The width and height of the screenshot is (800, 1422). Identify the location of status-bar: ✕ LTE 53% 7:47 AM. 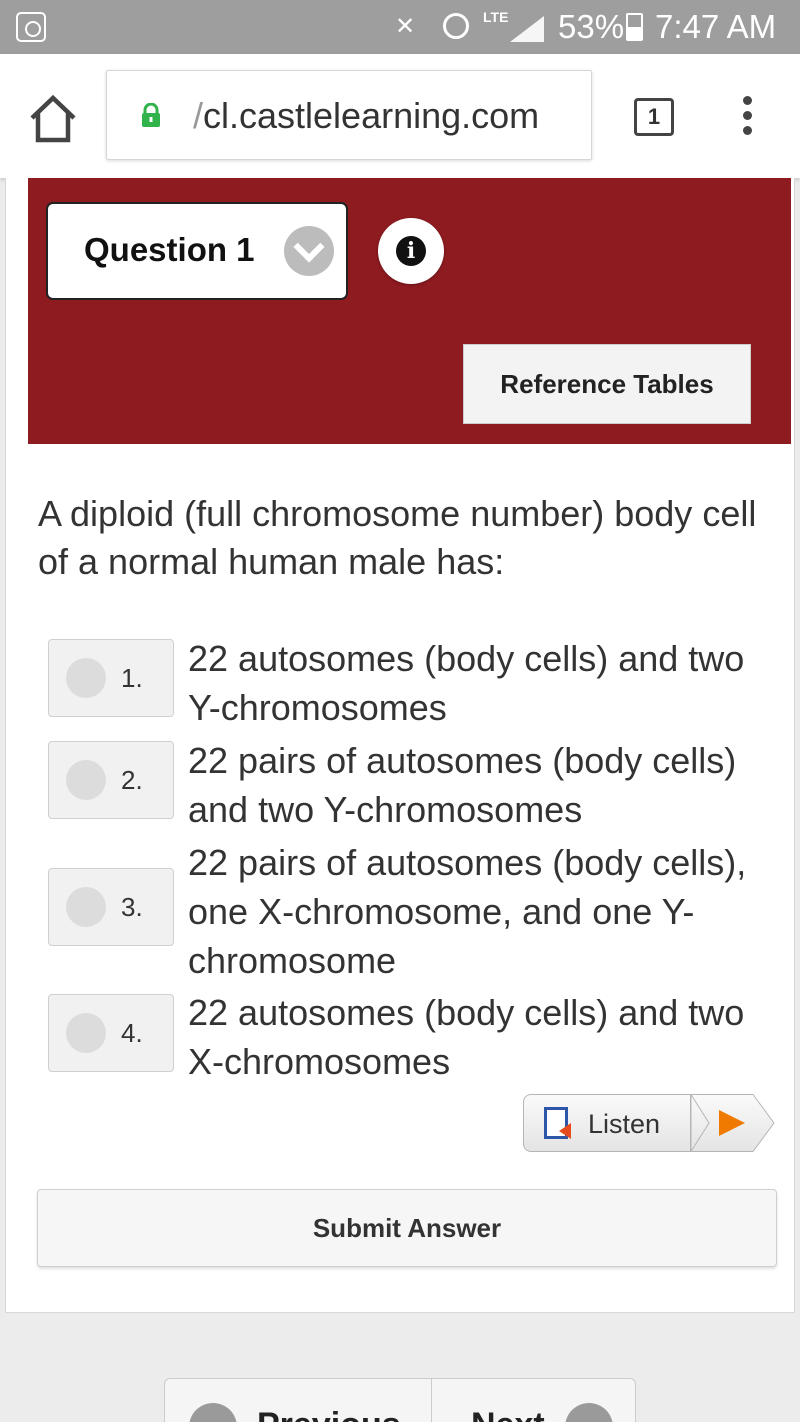
(400, 27).